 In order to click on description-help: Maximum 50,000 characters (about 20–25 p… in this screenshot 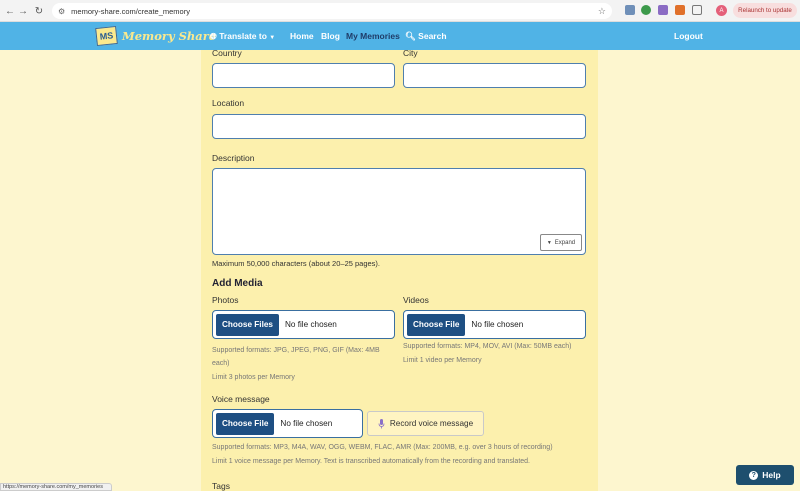, I will do `click(296, 263)`.